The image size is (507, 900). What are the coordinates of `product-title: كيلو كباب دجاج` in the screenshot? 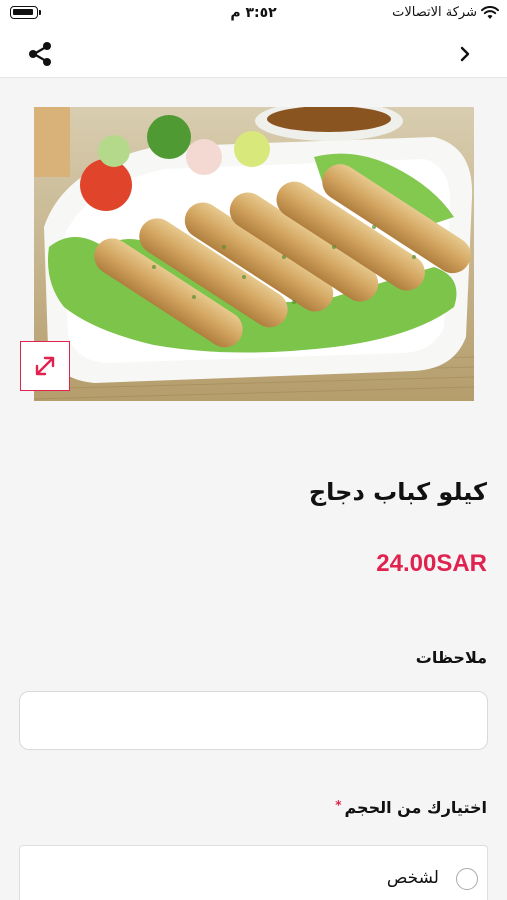 It's located at (397, 492).